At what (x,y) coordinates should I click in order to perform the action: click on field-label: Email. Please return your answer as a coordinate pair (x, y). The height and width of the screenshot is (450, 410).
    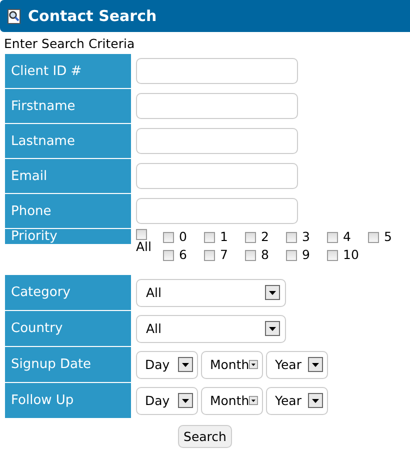
    Looking at the image, I should click on (68, 176).